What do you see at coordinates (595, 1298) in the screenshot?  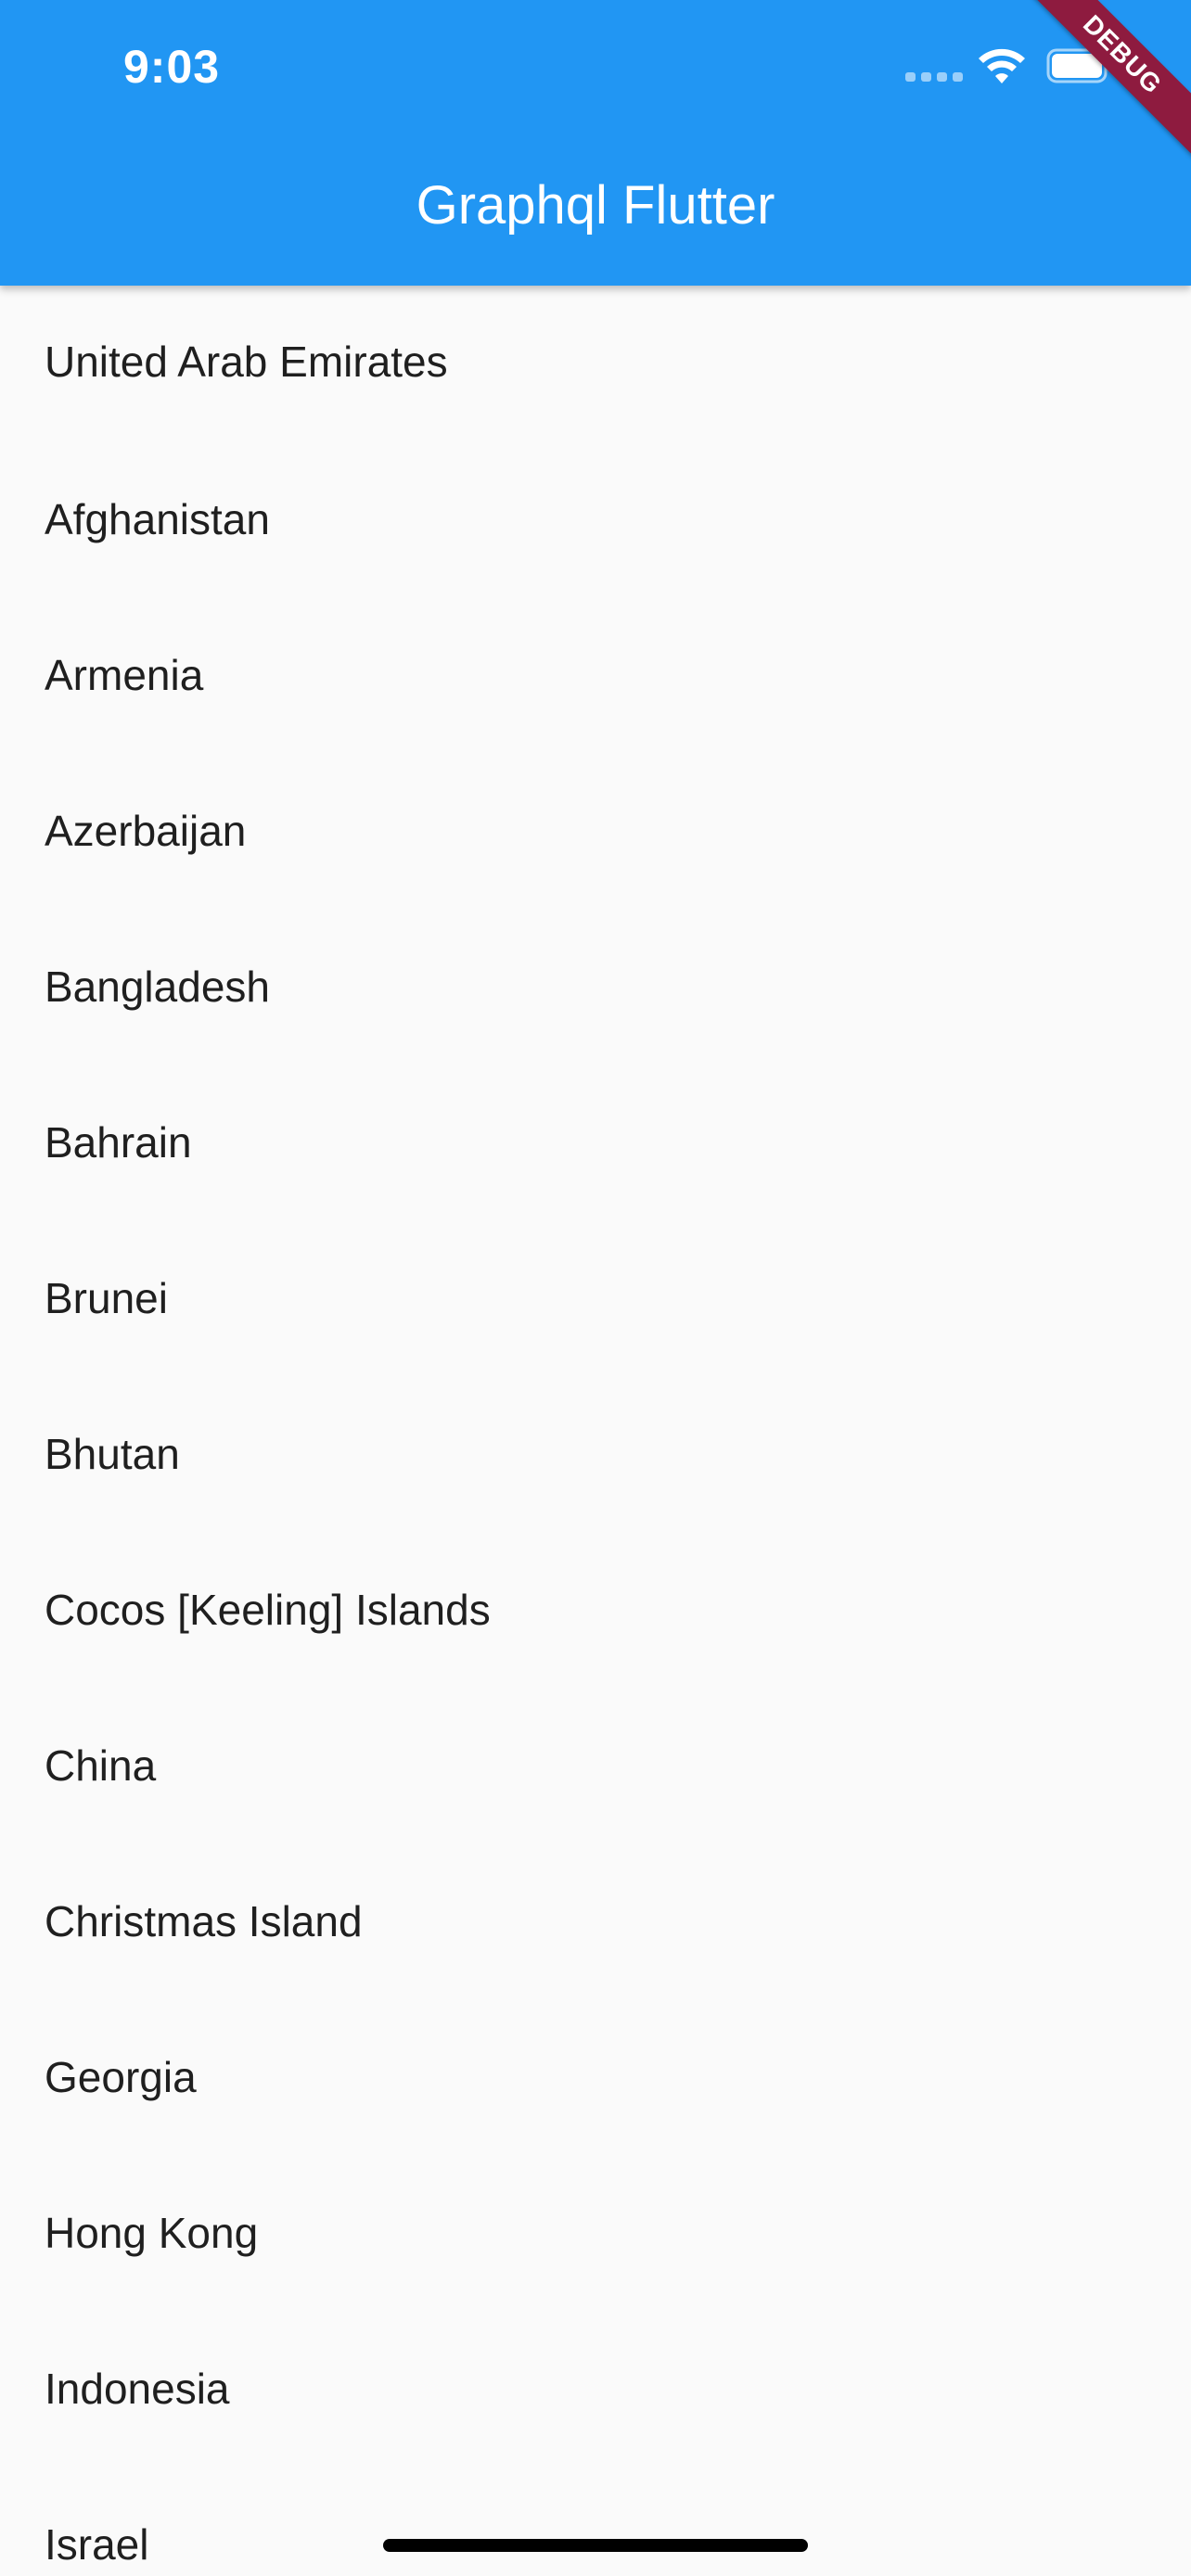 I see `list-item: Brunei` at bounding box center [595, 1298].